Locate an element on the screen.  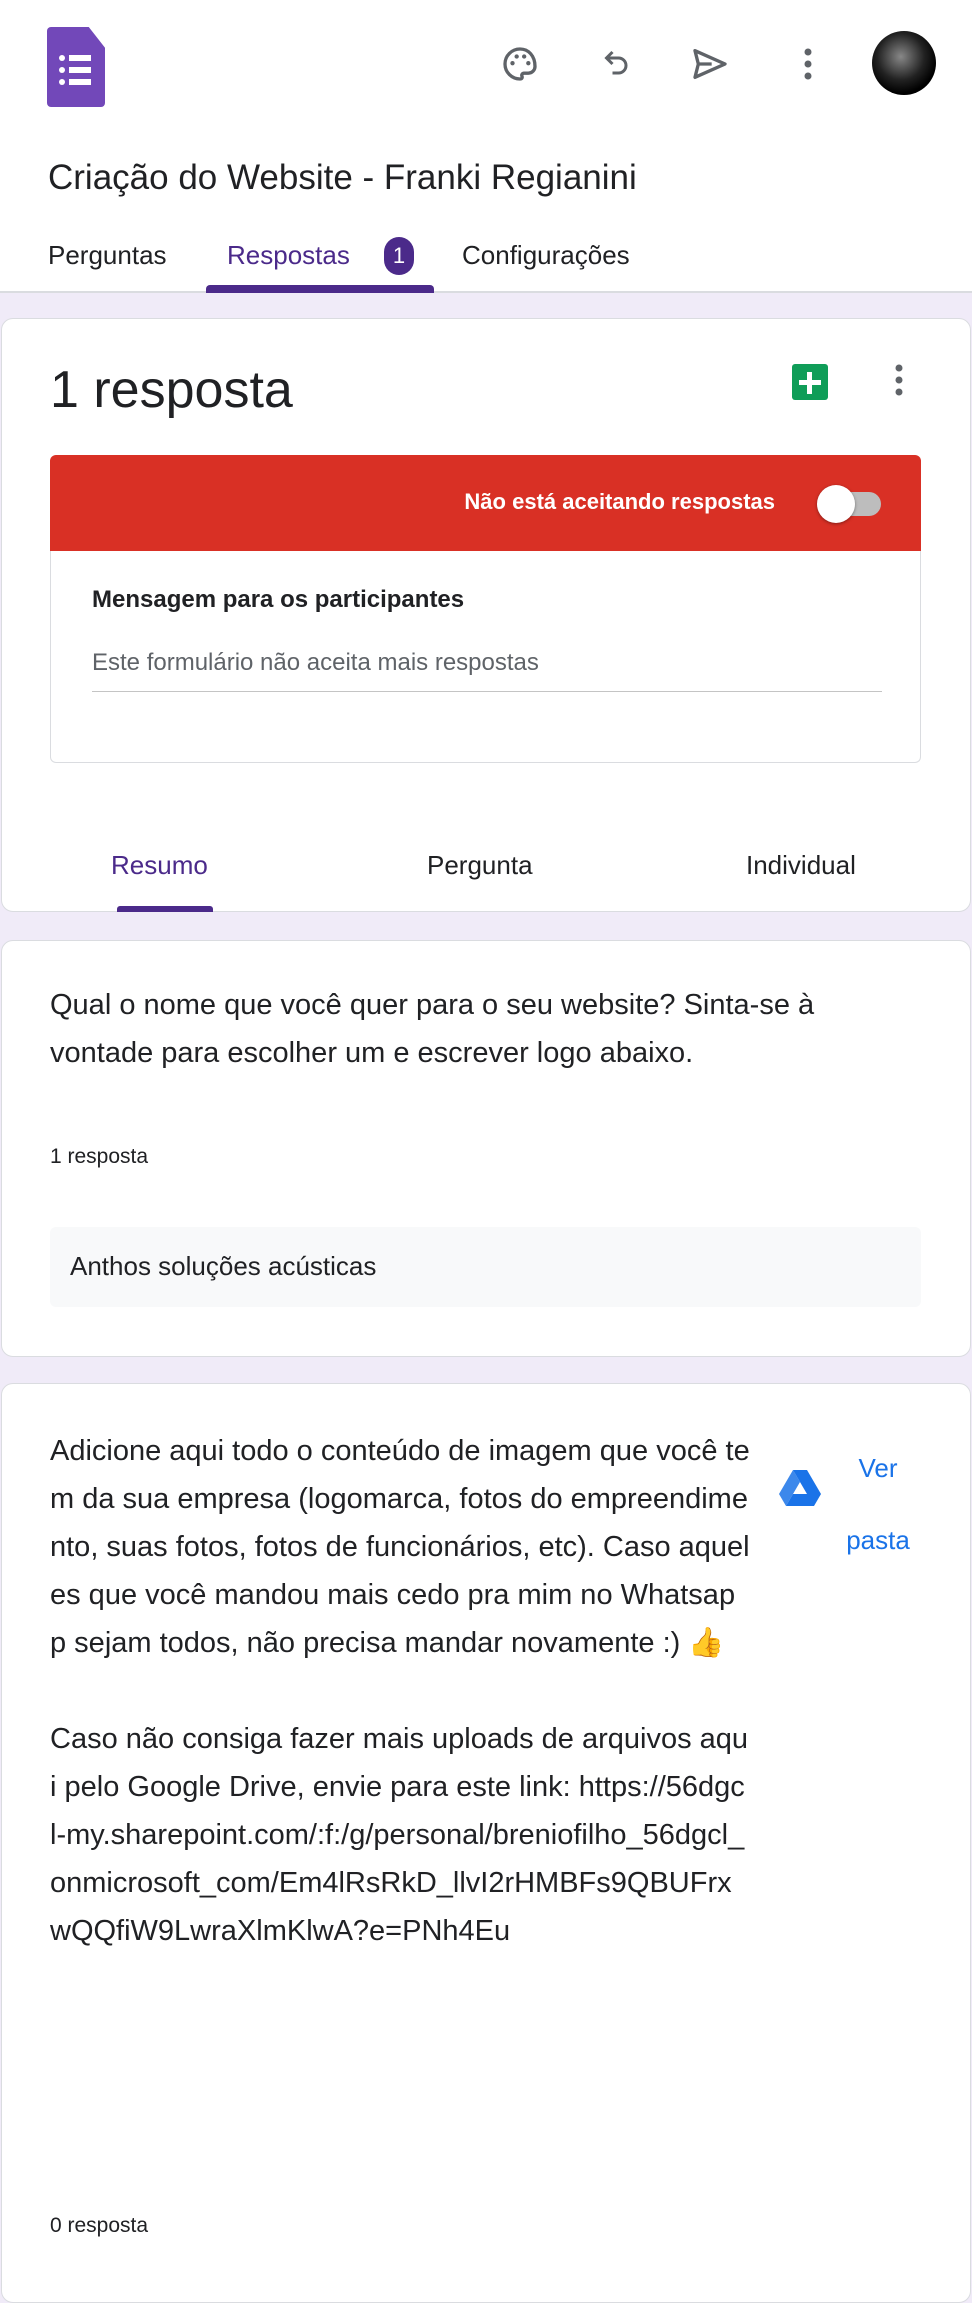
avatar is located at coordinates (904, 63).